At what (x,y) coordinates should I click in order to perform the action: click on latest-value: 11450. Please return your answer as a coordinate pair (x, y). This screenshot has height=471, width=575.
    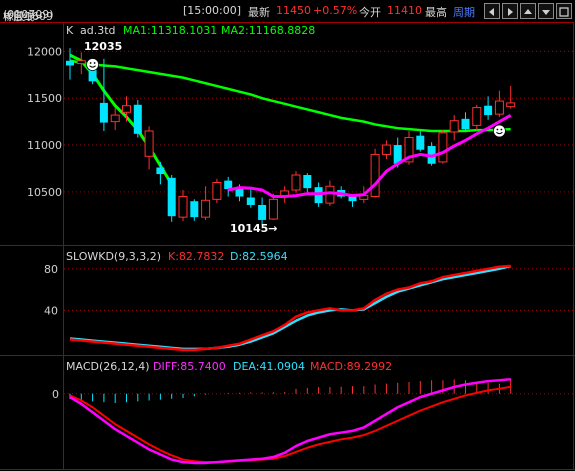
    Looking at the image, I should click on (293, 10).